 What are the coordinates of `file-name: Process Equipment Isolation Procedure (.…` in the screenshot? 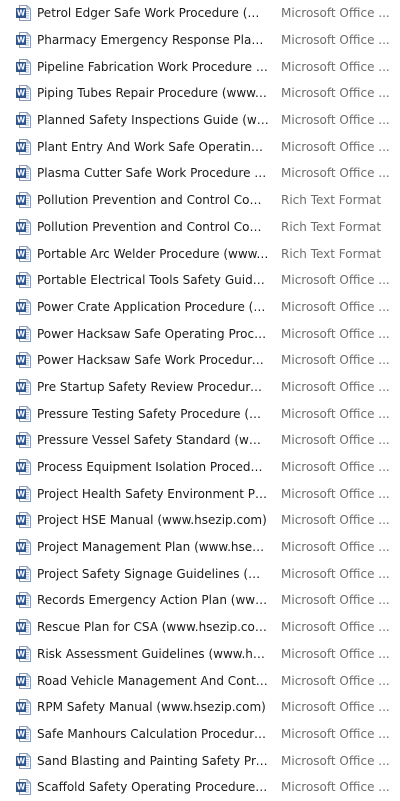 It's located at (153, 467).